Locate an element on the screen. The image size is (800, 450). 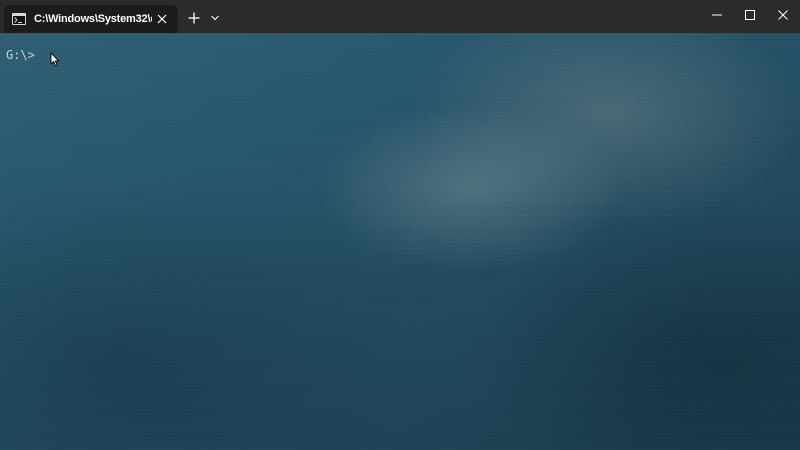
maximize-button is located at coordinates (750, 15).